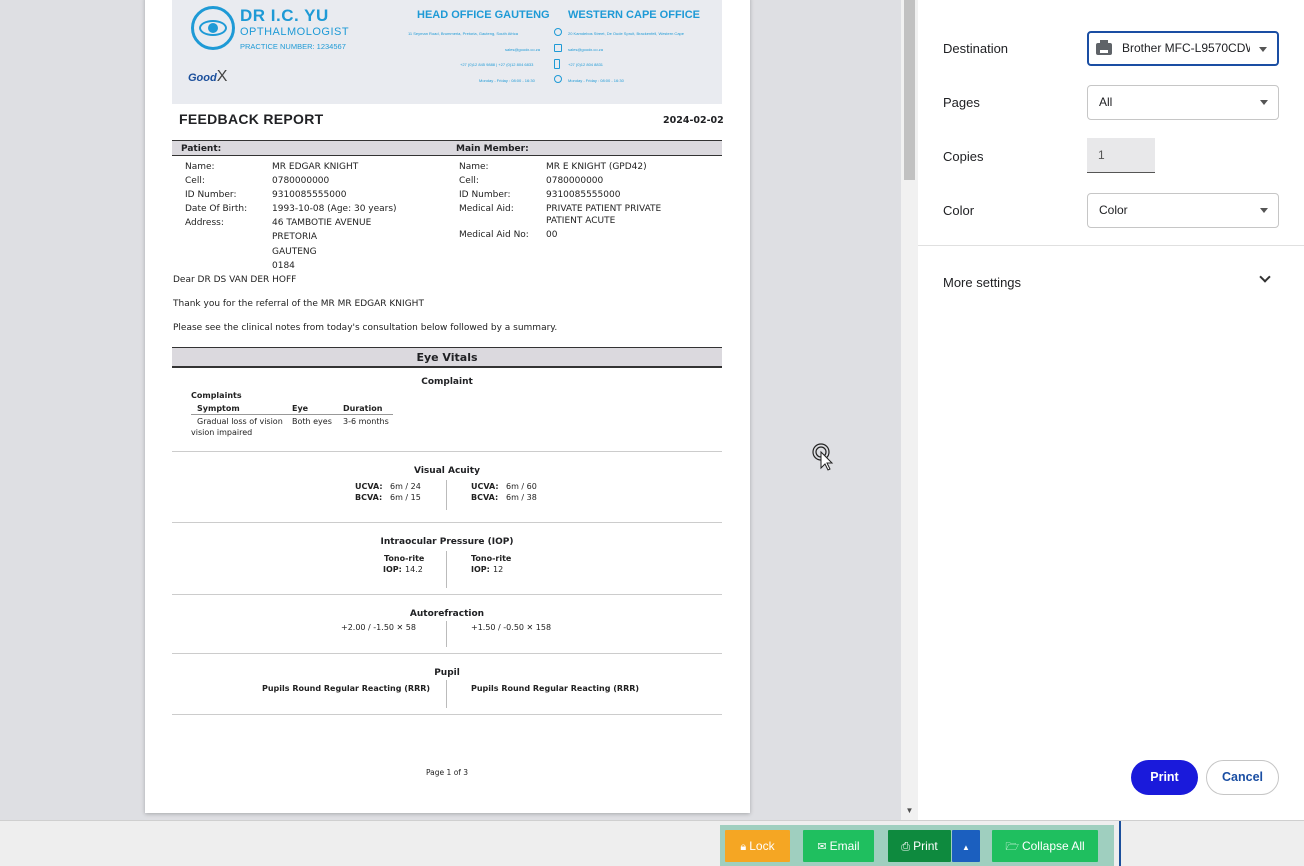 The width and height of the screenshot is (1304, 866). What do you see at coordinates (447, 148) in the screenshot?
I see `patient-member-header: Patient: Main Member:` at bounding box center [447, 148].